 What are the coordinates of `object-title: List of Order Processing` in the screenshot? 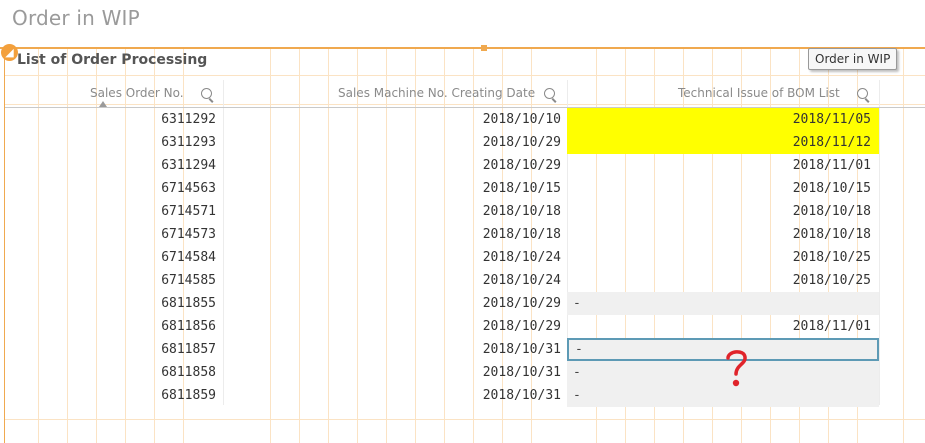 It's located at (112, 60).